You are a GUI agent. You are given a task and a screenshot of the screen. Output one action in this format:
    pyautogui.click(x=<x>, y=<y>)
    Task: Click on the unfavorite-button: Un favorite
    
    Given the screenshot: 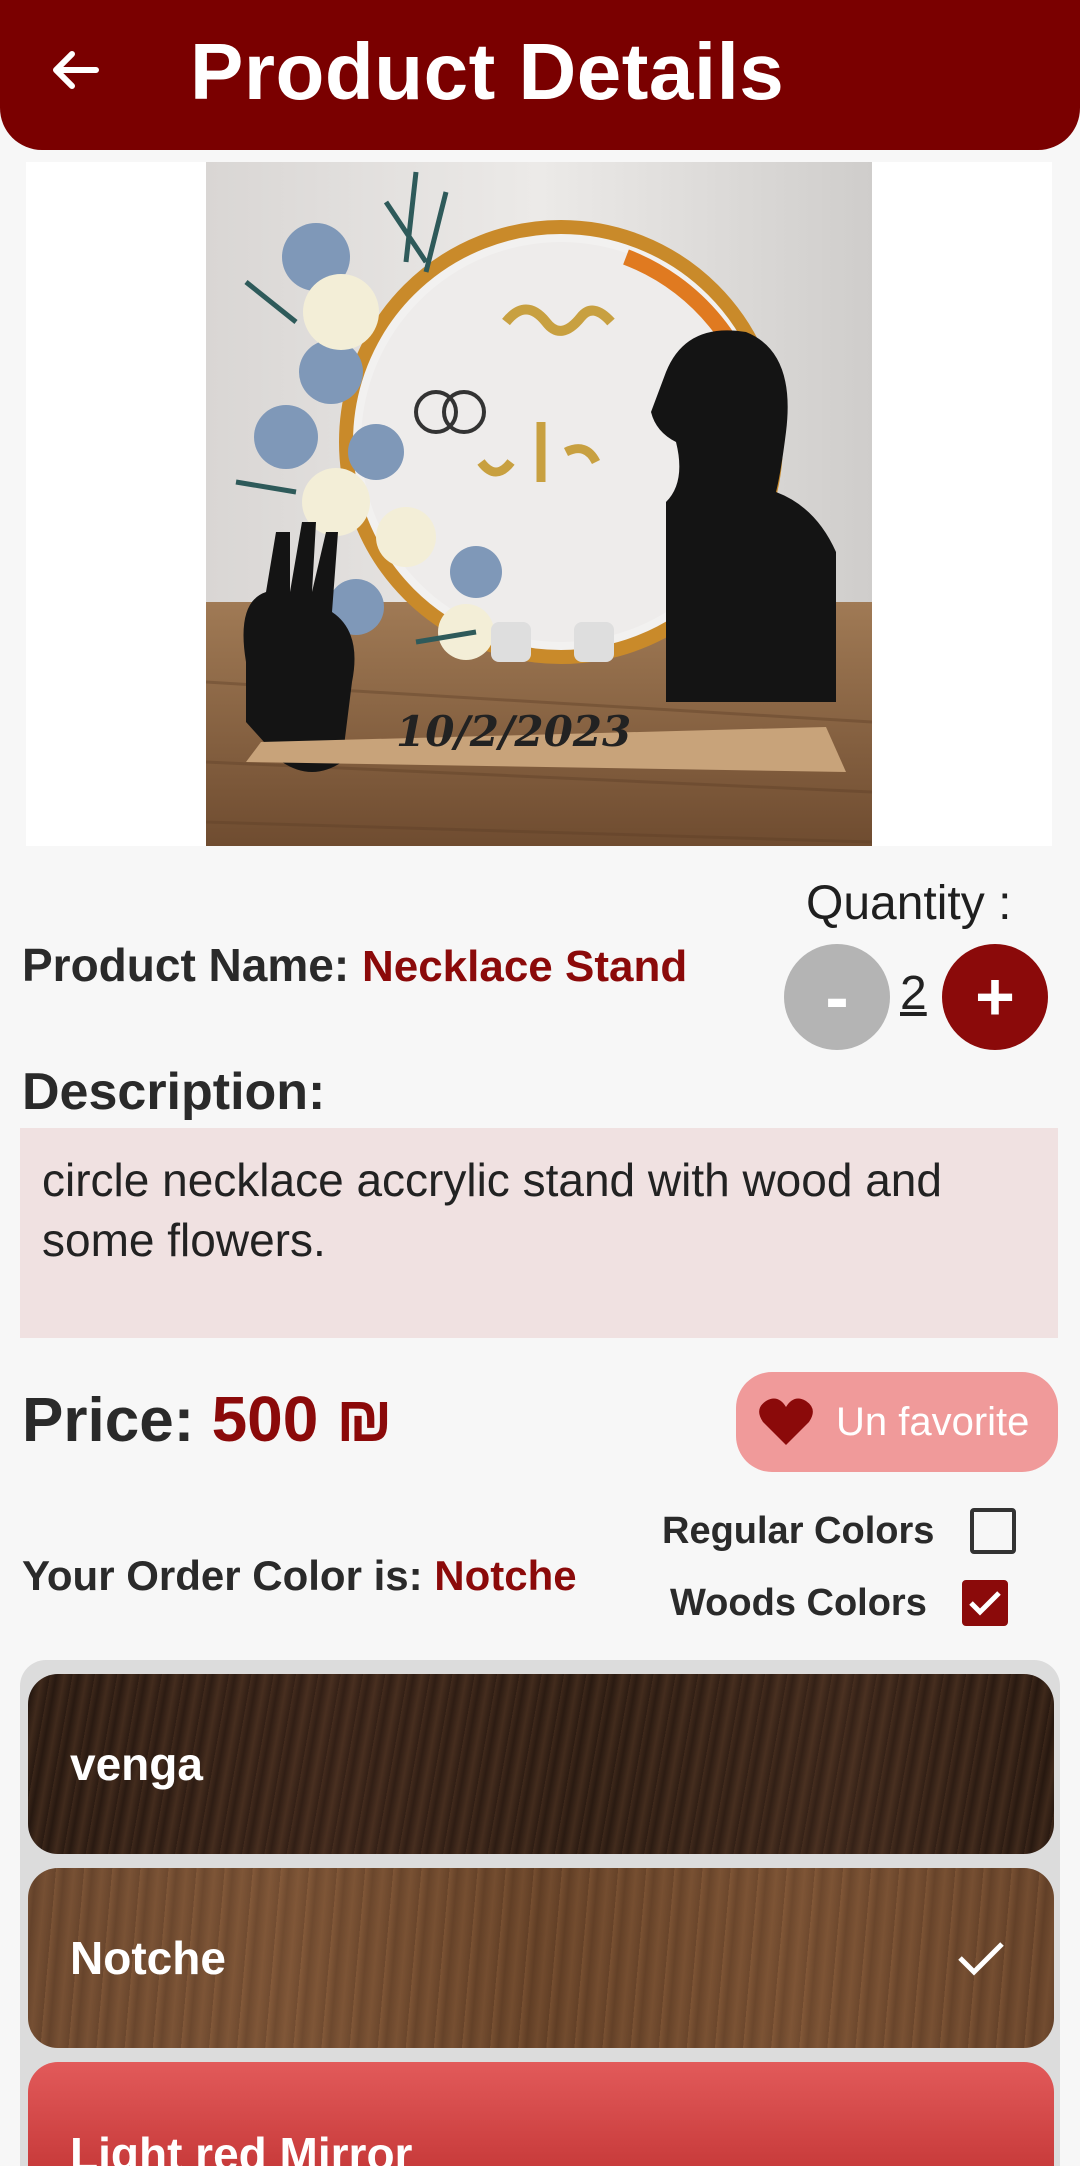 What is the action you would take?
    pyautogui.click(x=897, y=1422)
    